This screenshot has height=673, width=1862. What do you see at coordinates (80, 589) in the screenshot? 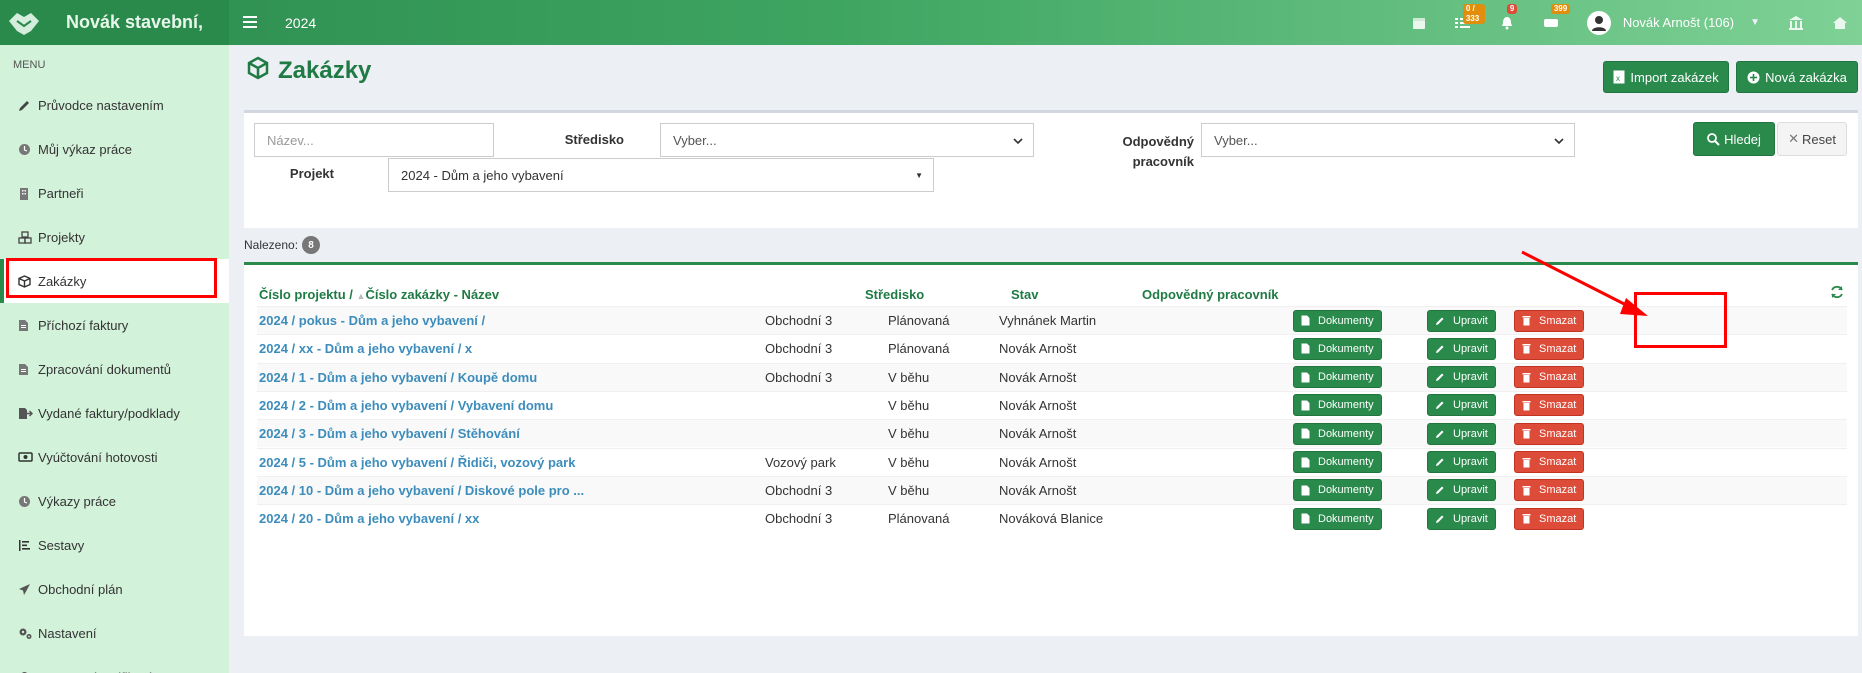
I see `sidebar-item-label: Obchodní plán` at bounding box center [80, 589].